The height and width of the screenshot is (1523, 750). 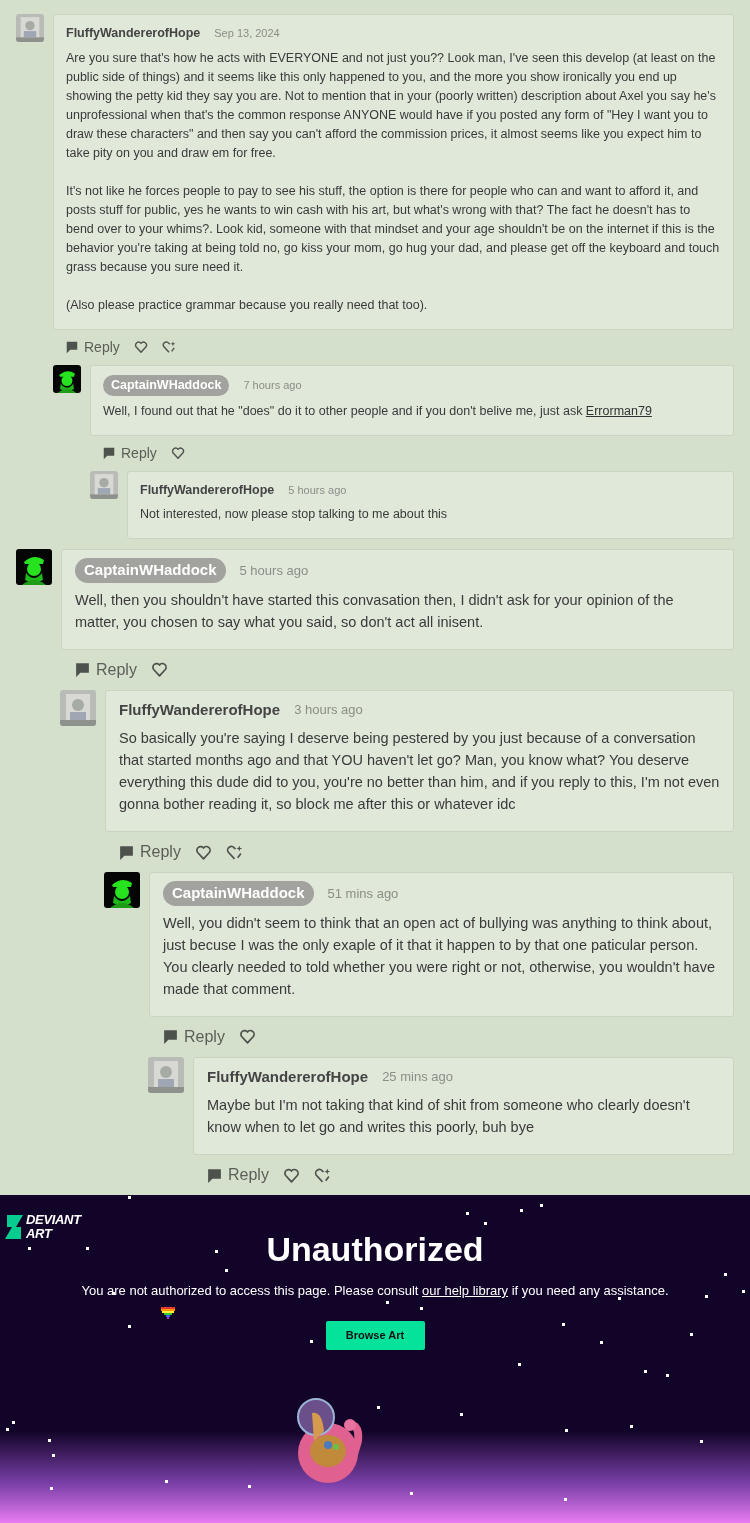 What do you see at coordinates (247, 34) in the screenshot?
I see `timestamp: Sep 13, 2024` at bounding box center [247, 34].